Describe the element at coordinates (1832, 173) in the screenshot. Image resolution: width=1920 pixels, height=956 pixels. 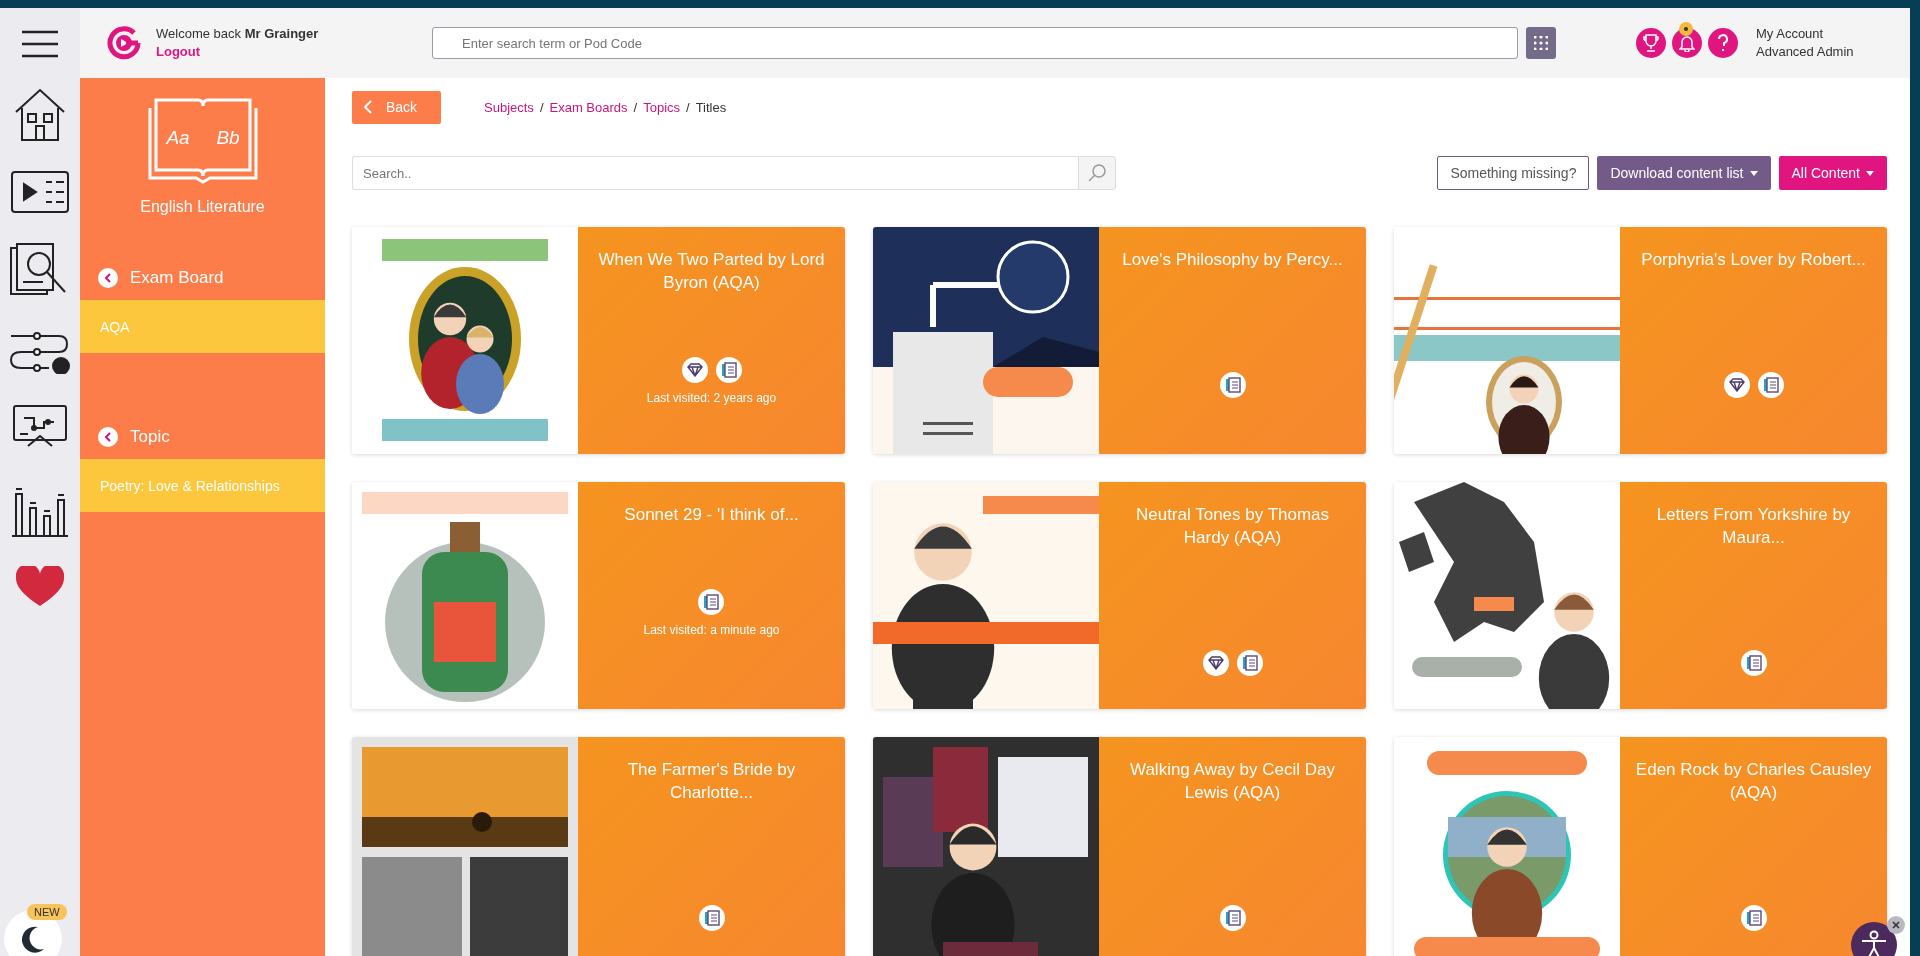
I see `content-button: All Content` at that location.